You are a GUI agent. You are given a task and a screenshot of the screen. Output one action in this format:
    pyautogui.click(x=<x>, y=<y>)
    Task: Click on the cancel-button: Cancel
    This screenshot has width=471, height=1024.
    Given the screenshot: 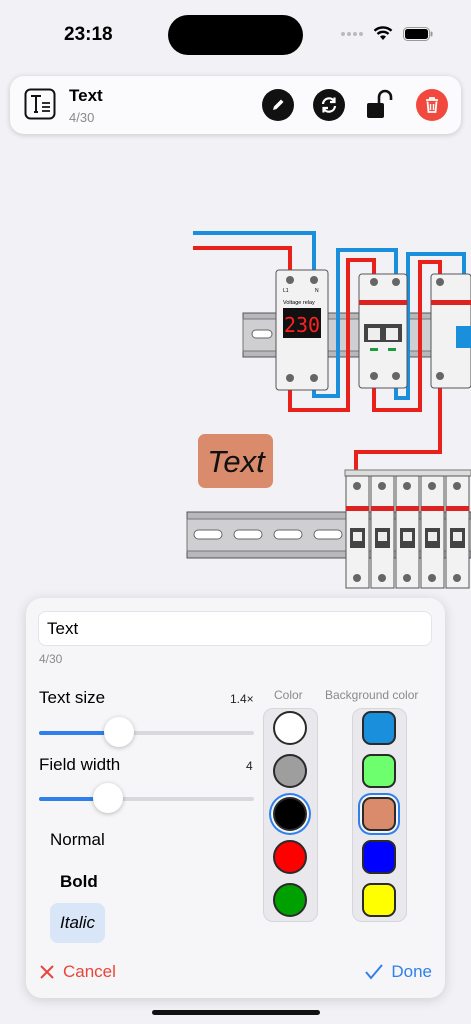 What is the action you would take?
    pyautogui.click(x=77, y=972)
    